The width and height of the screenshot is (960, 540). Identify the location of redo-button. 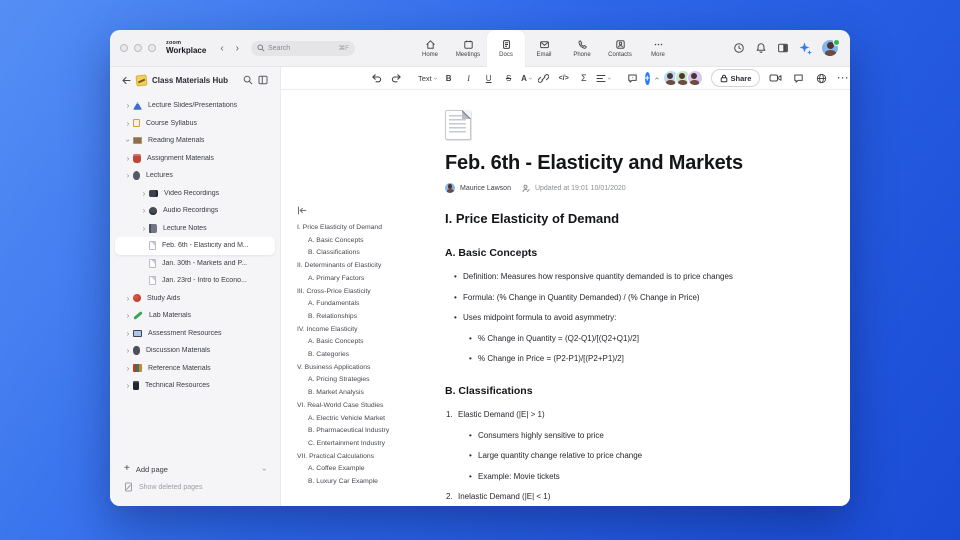
(396, 78).